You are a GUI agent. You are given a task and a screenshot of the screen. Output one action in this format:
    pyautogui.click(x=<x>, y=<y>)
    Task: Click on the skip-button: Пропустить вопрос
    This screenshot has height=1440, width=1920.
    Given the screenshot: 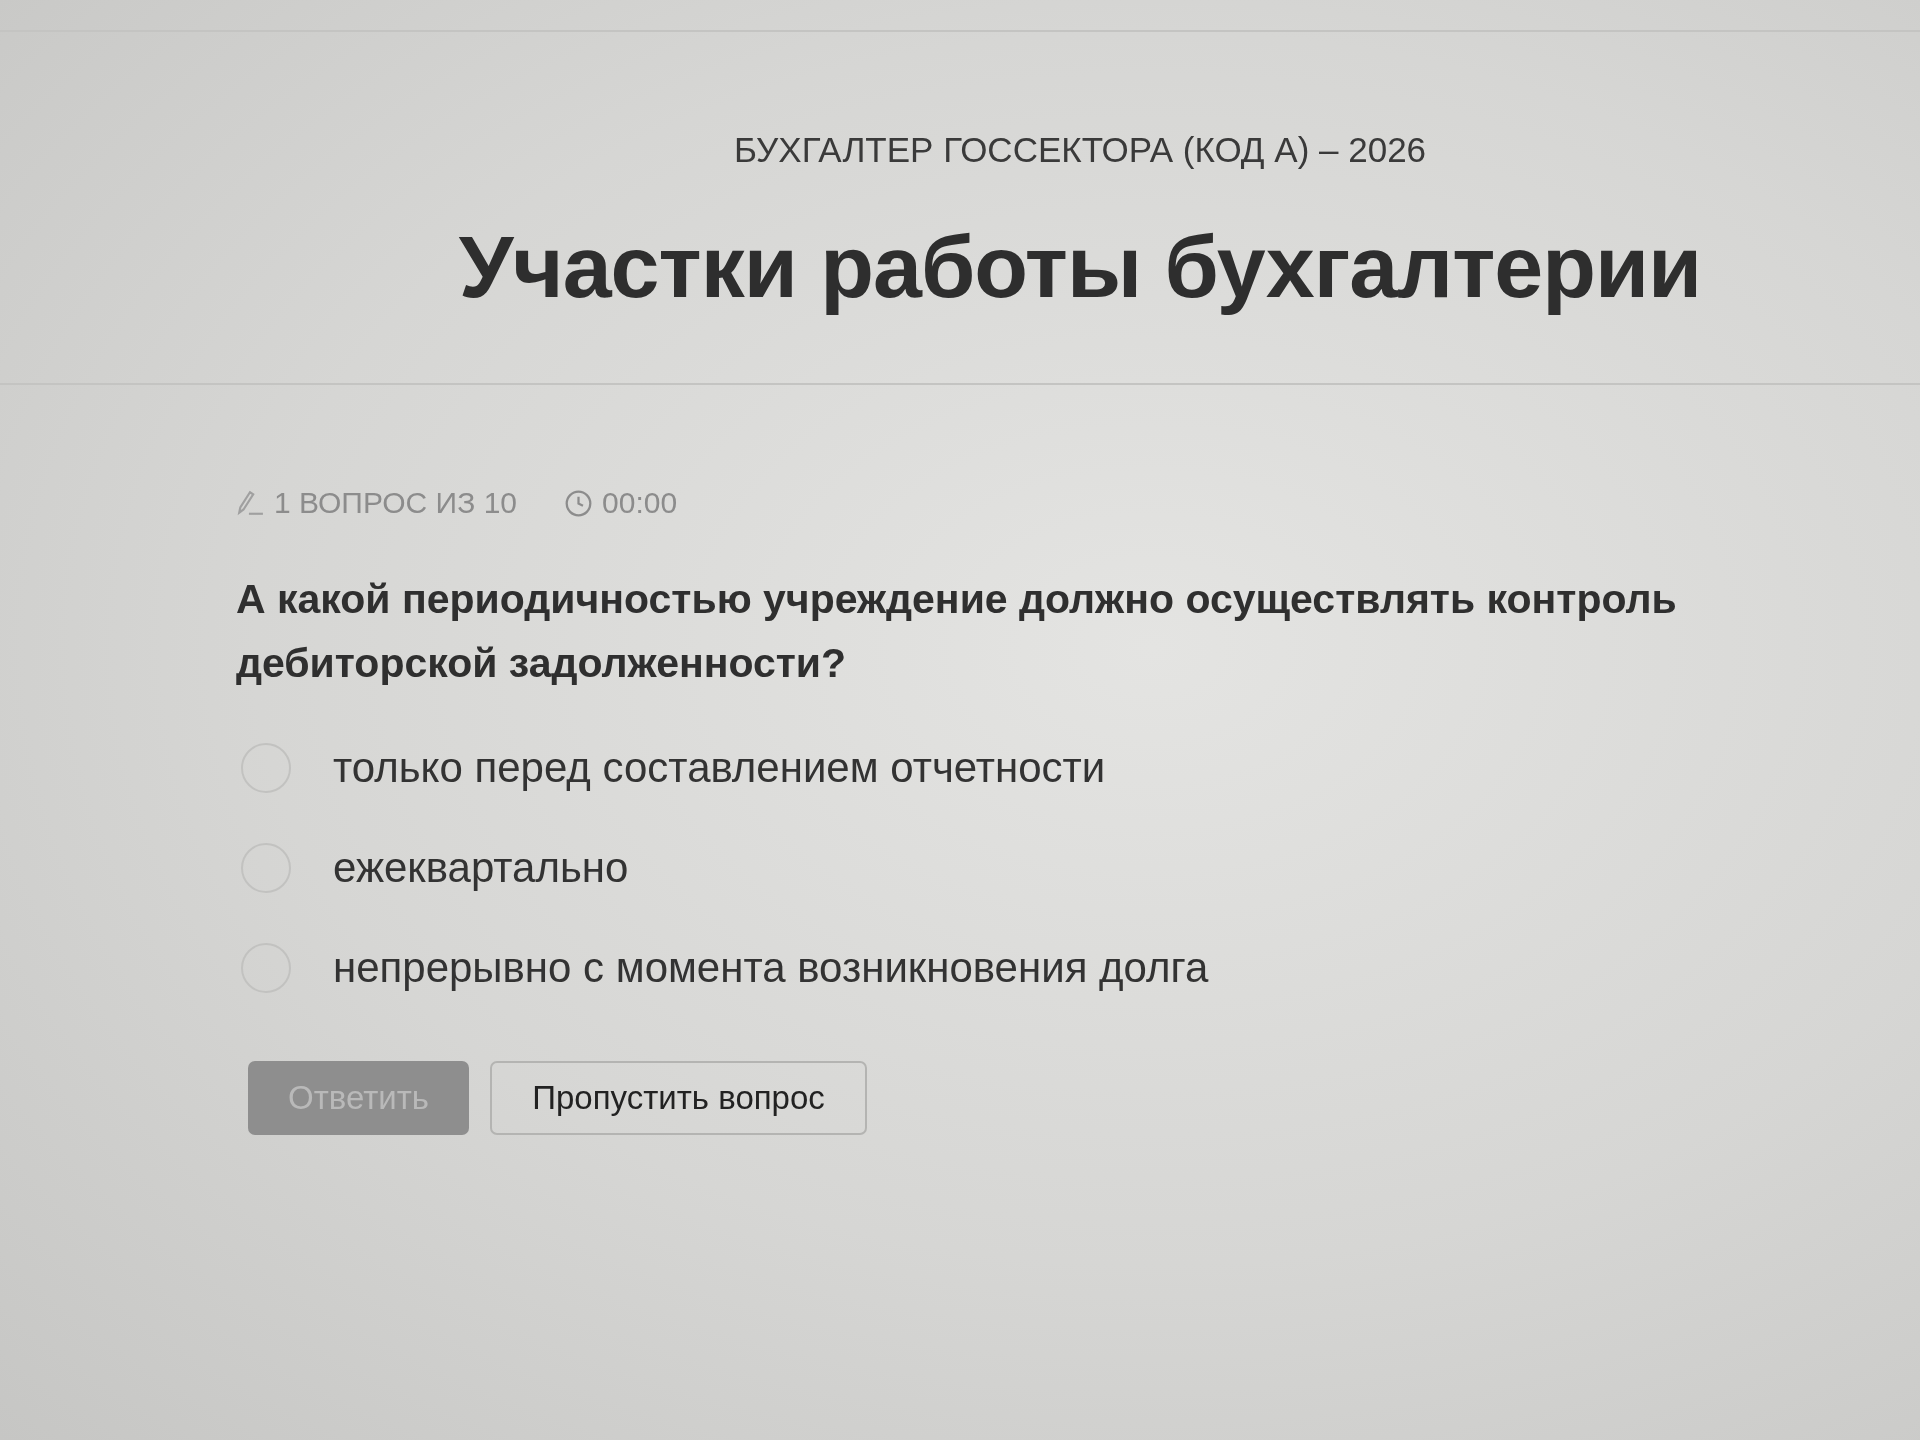 What is the action you would take?
    pyautogui.click(x=679, y=1098)
    